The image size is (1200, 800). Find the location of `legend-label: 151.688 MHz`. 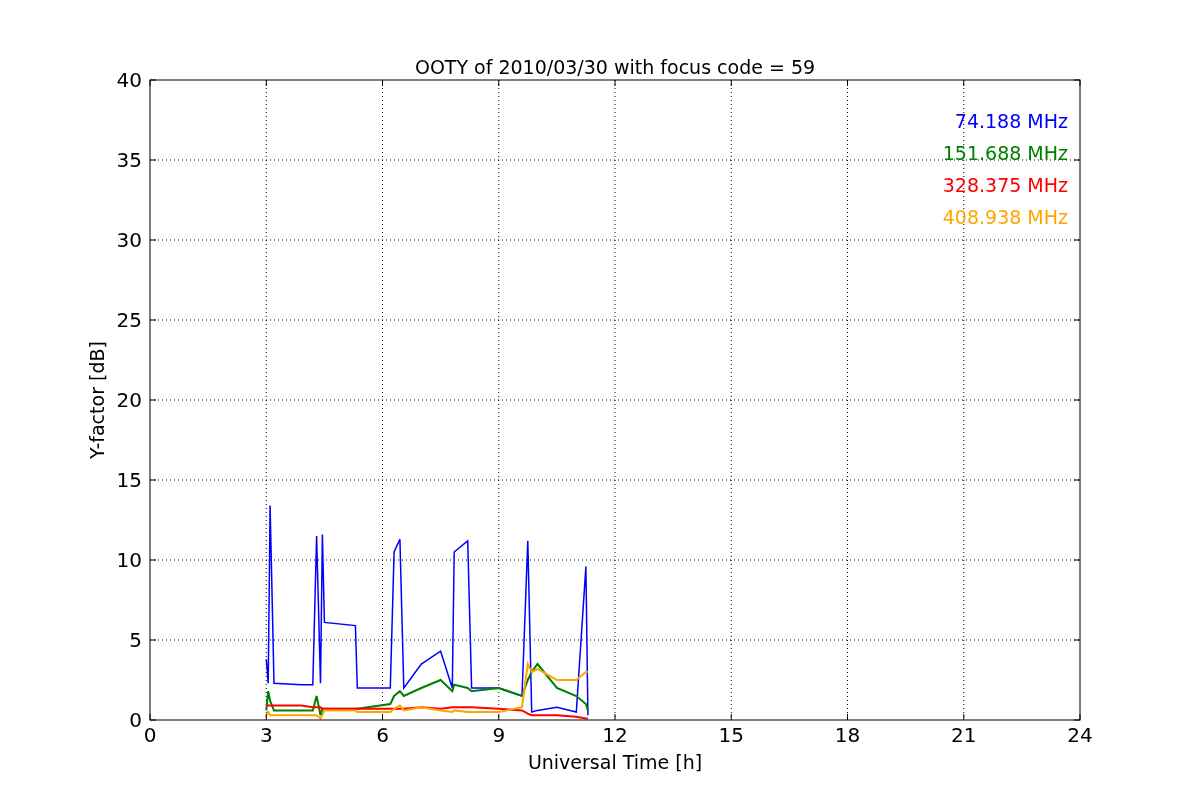

legend-label: 151.688 MHz is located at coordinates (1005, 153).